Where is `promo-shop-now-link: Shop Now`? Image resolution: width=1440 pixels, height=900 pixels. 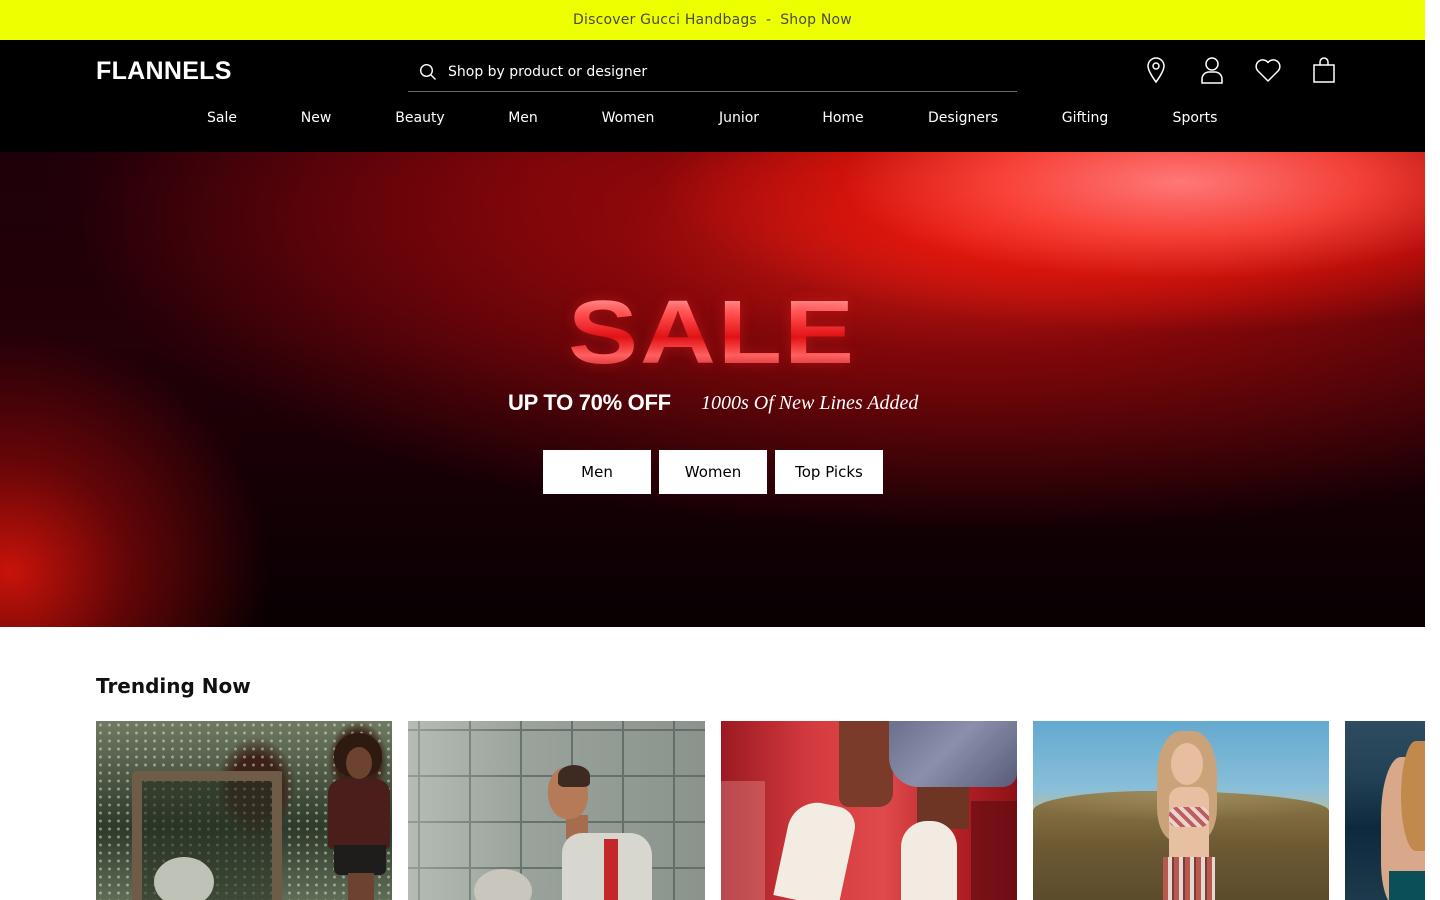
promo-shop-now-link: Shop Now is located at coordinates (816, 20).